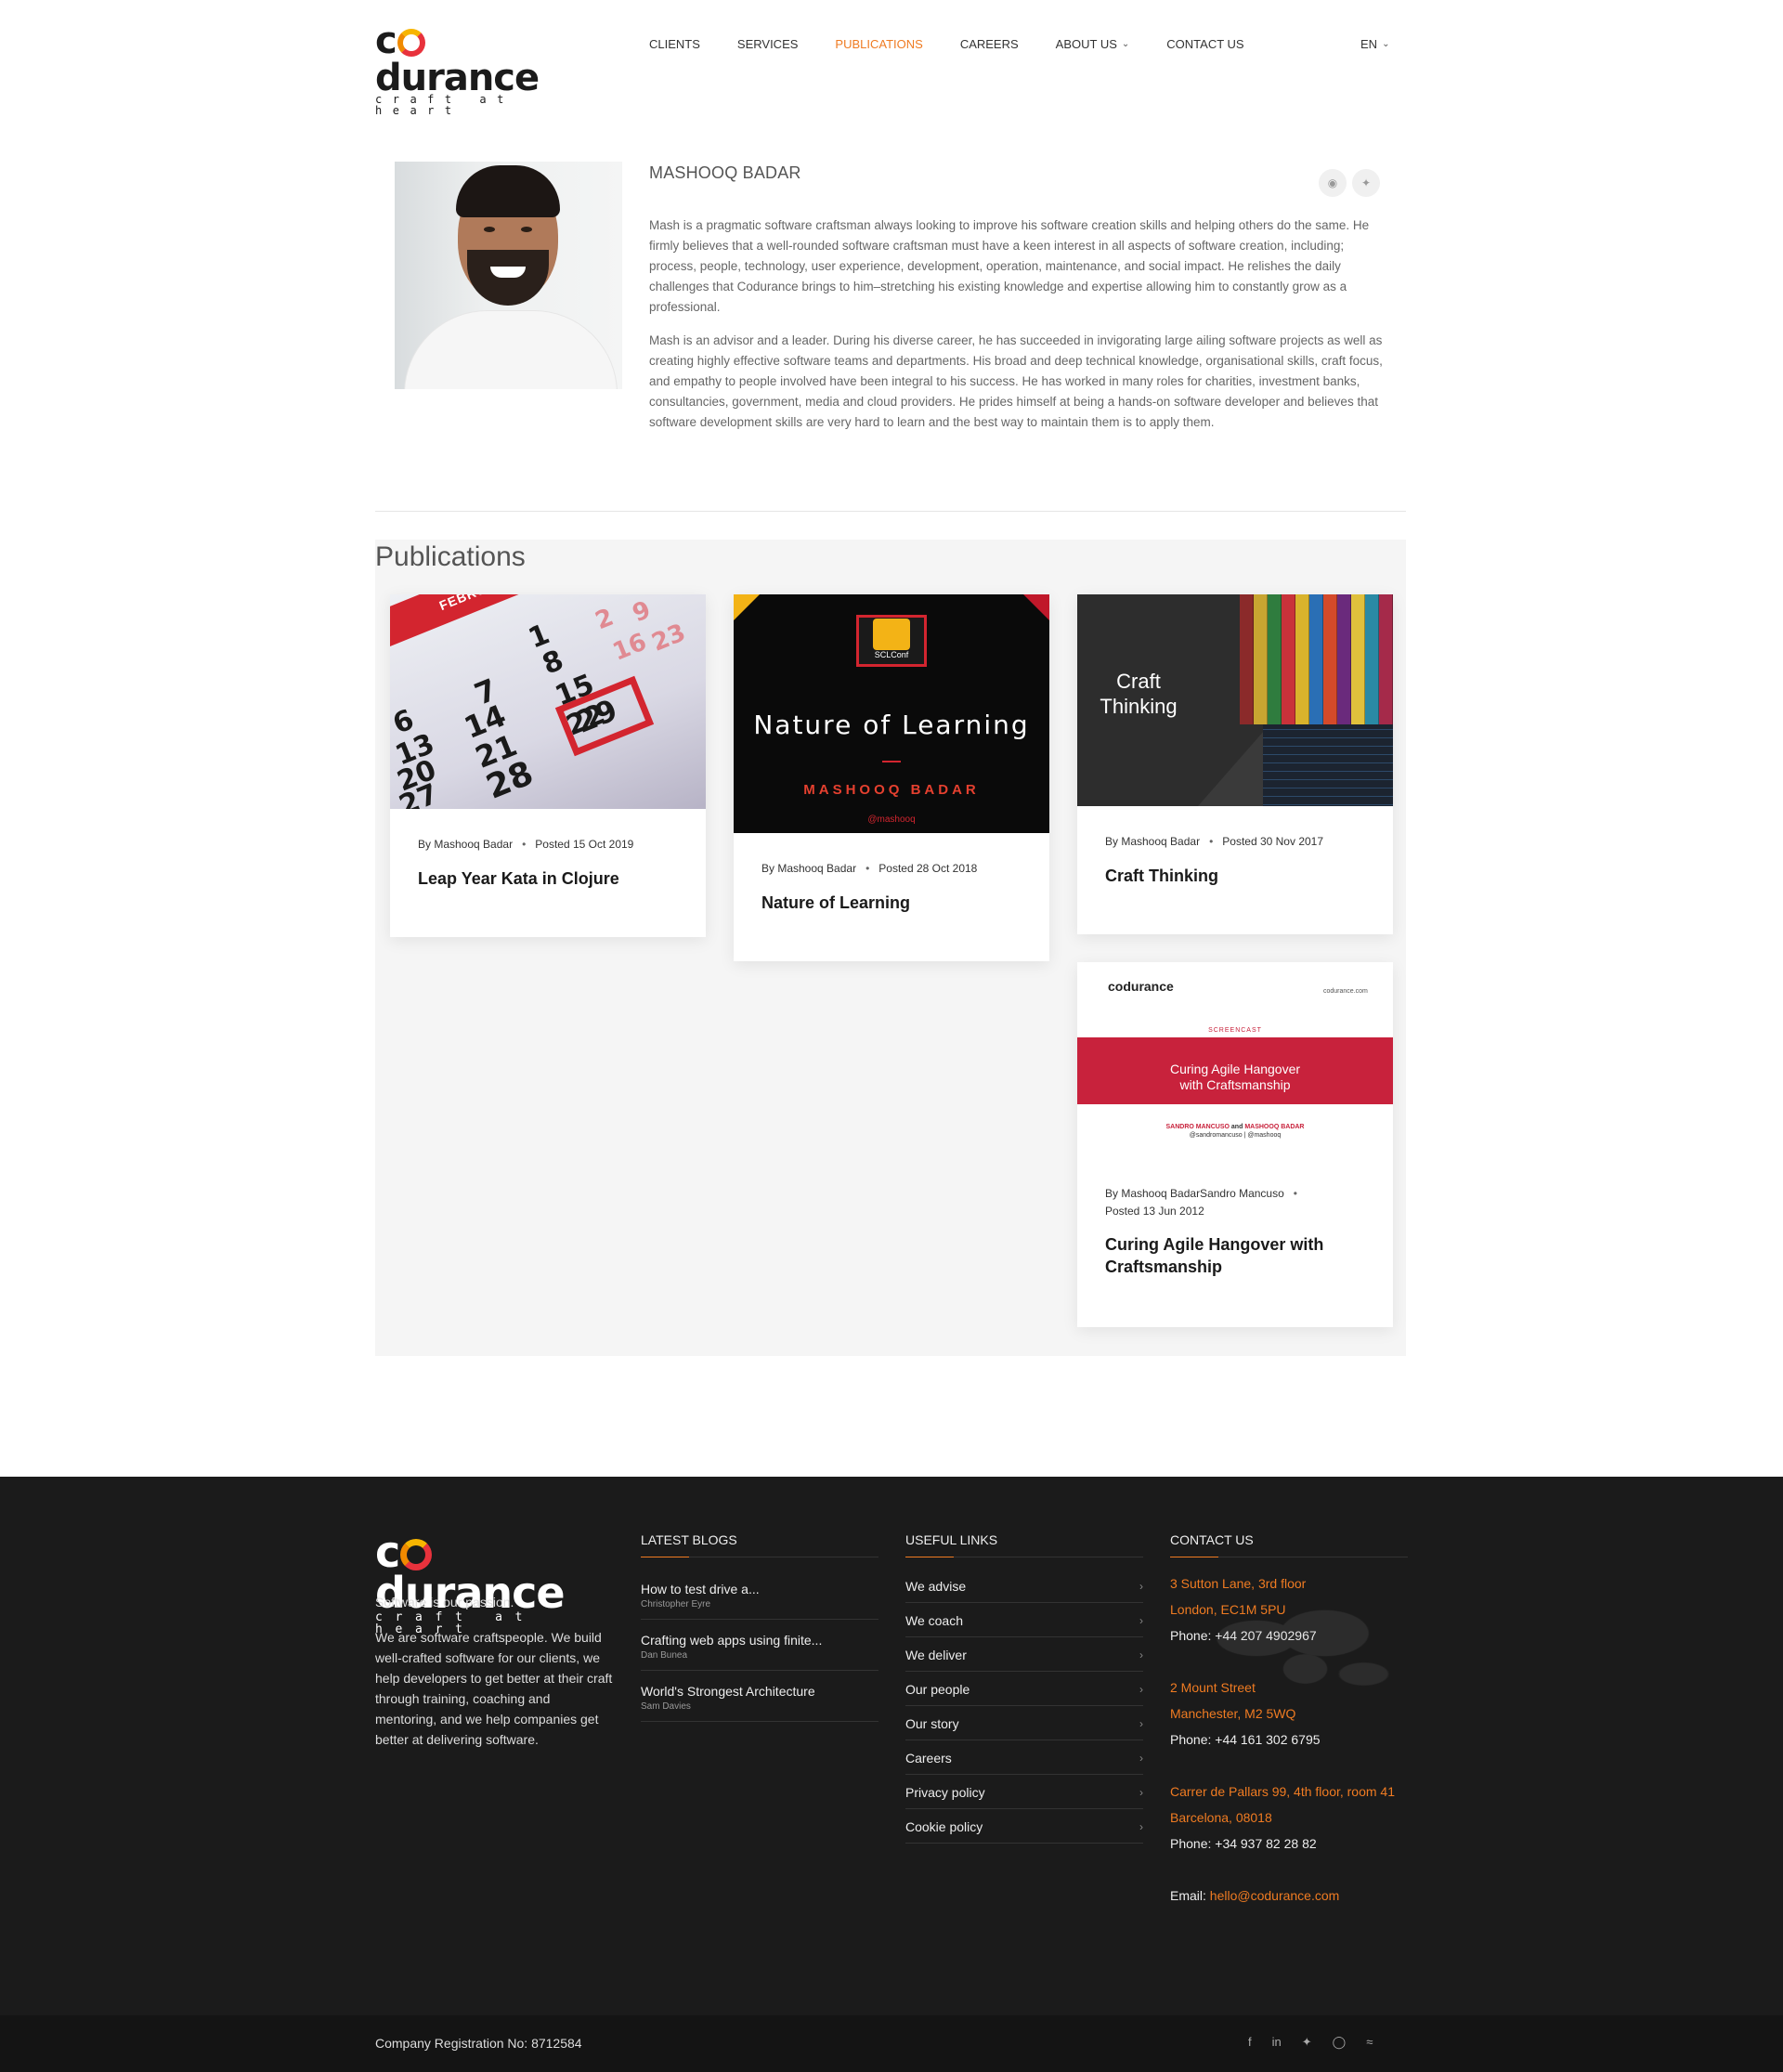  Describe the element at coordinates (945, 1792) in the screenshot. I see `link-label: Privacy policy` at that location.